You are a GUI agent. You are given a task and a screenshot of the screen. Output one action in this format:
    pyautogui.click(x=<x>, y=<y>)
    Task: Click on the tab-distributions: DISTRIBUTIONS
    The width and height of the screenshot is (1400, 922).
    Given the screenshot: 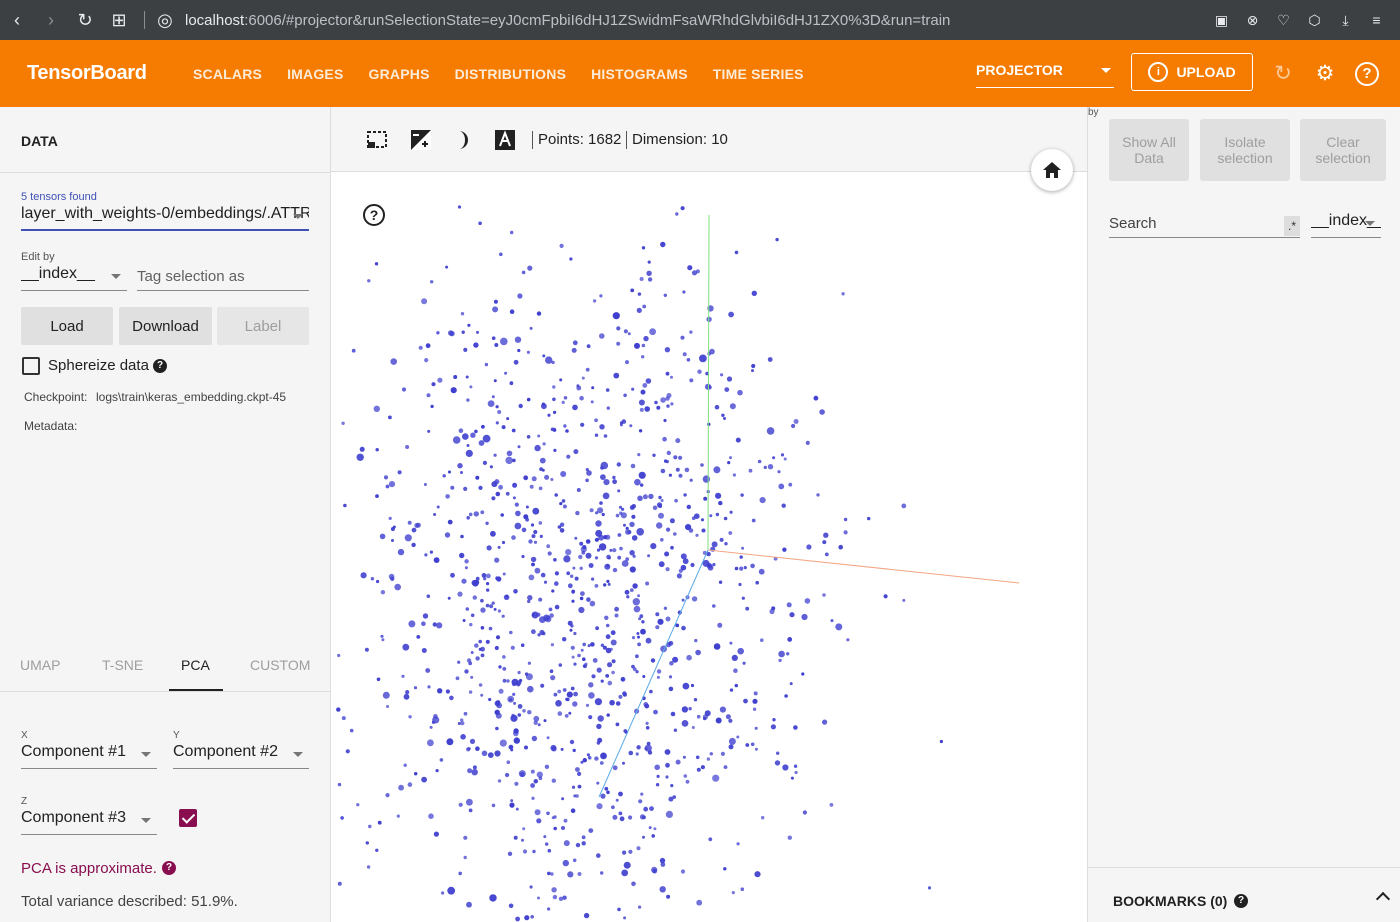 What is the action you would take?
    pyautogui.click(x=511, y=74)
    